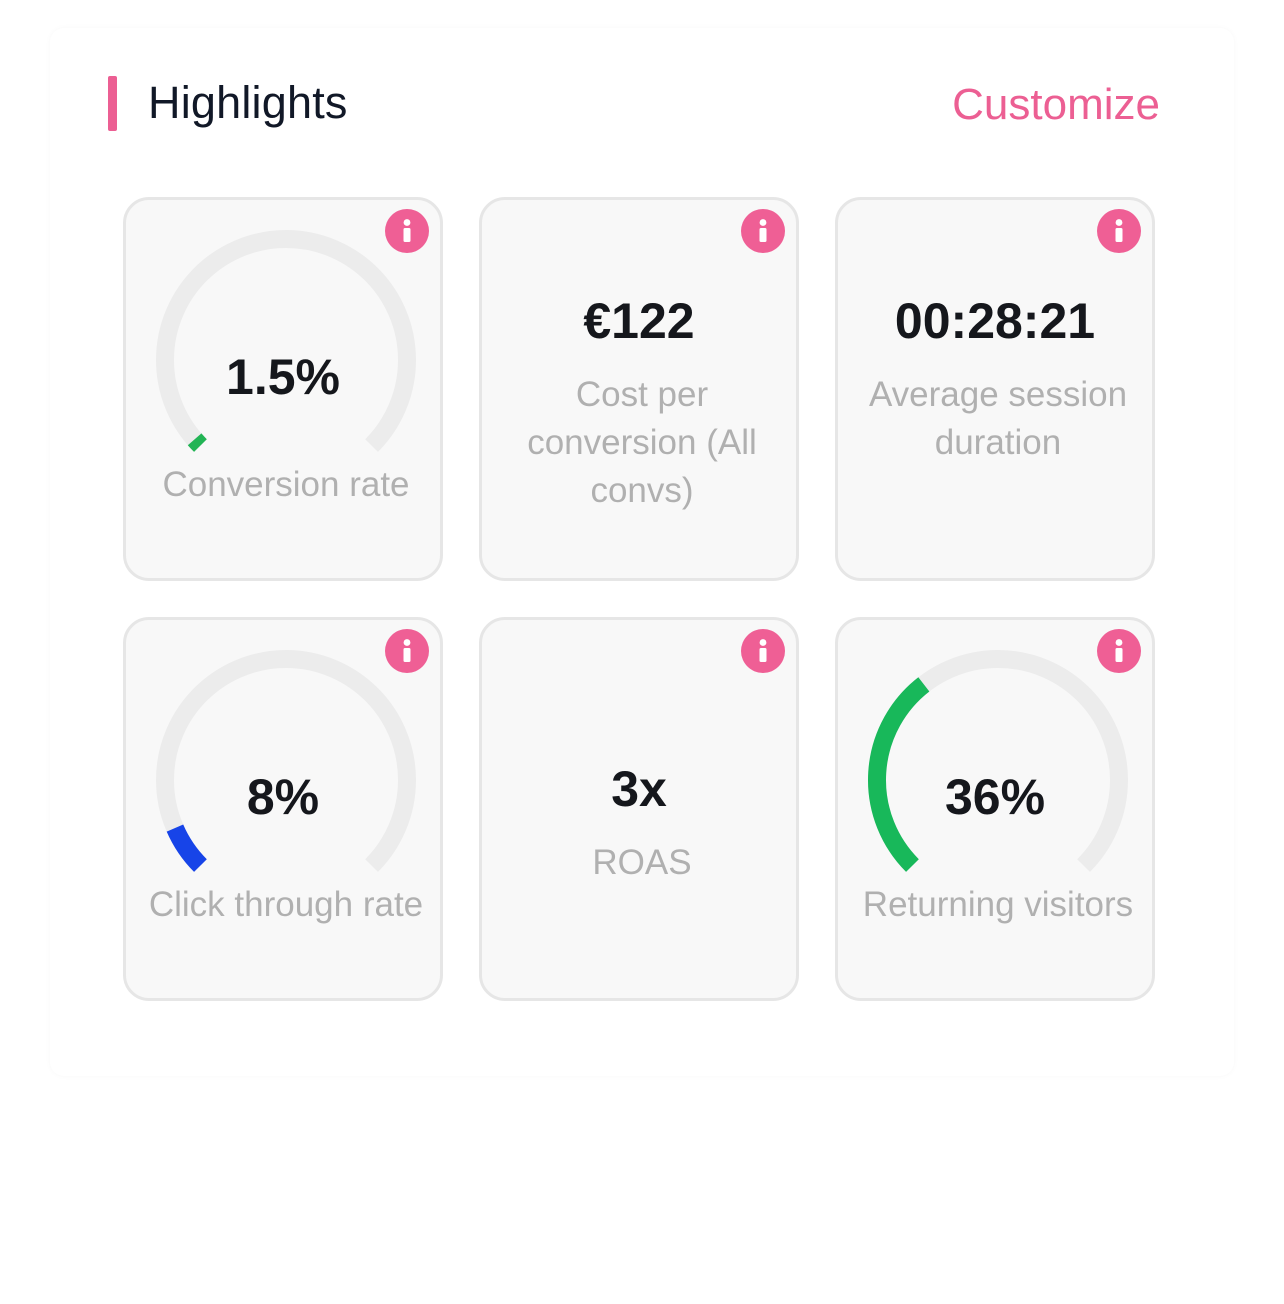 The height and width of the screenshot is (1304, 1284). Describe the element at coordinates (248, 102) in the screenshot. I see `section-title: Highlights` at that location.